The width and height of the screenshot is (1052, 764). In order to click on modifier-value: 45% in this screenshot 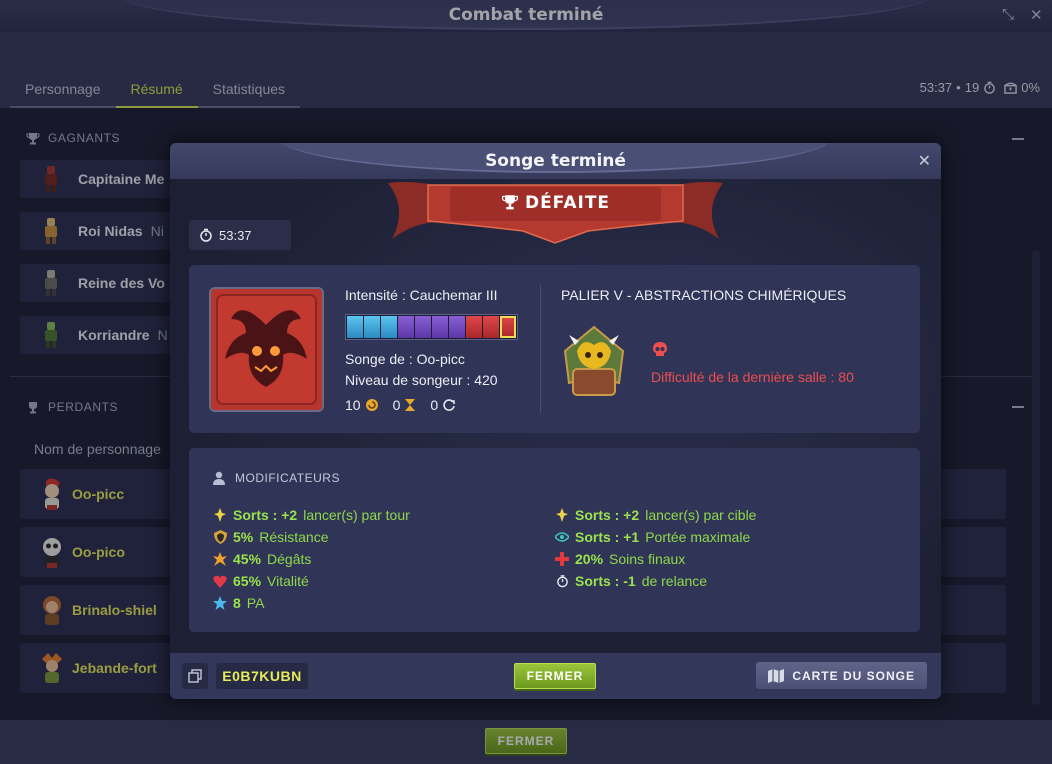, I will do `click(247, 559)`.